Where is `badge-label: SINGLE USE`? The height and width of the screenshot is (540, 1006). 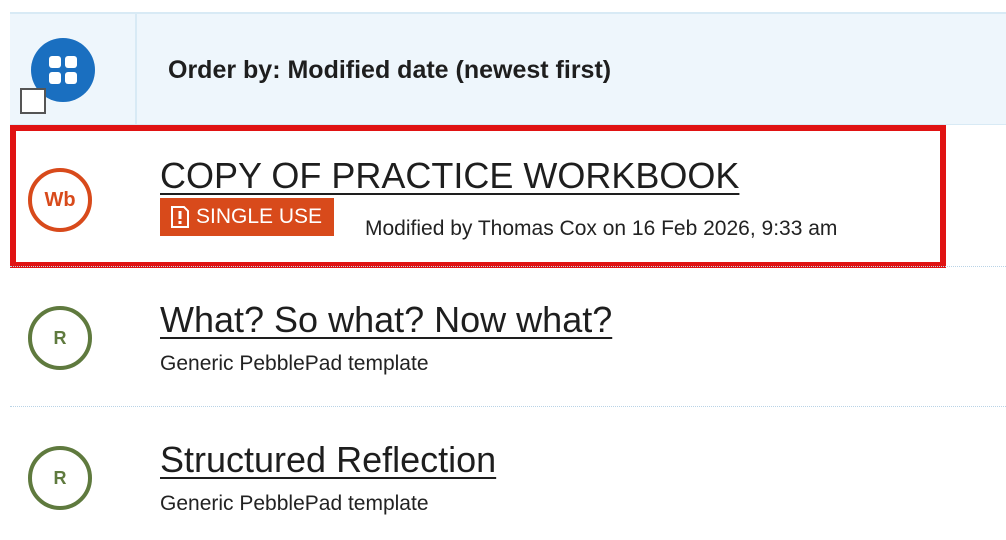 badge-label: SINGLE USE is located at coordinates (259, 216).